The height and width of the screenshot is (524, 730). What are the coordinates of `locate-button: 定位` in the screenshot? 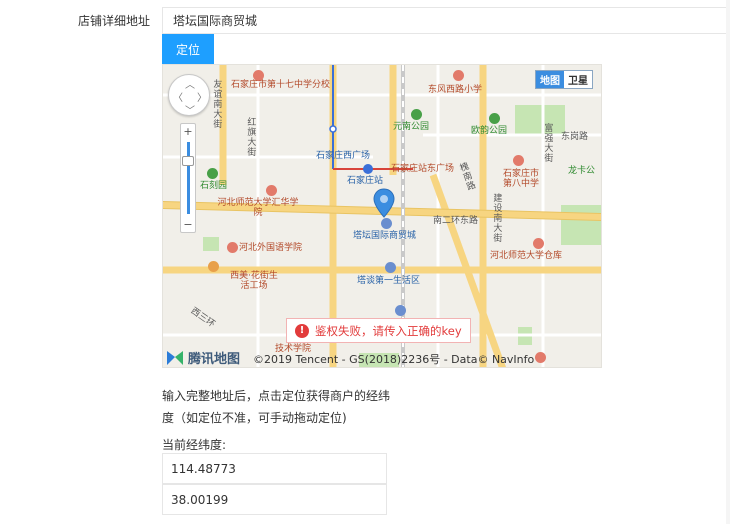 It's located at (188, 49).